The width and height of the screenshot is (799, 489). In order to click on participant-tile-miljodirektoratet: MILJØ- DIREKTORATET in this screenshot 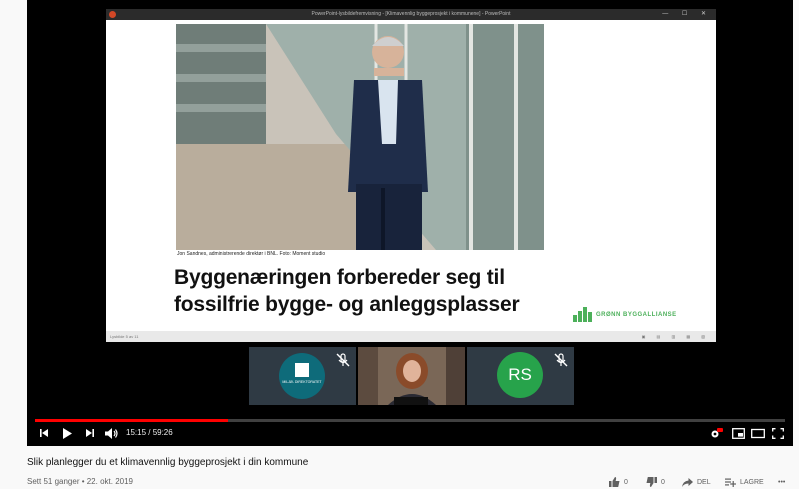, I will do `click(302, 376)`.